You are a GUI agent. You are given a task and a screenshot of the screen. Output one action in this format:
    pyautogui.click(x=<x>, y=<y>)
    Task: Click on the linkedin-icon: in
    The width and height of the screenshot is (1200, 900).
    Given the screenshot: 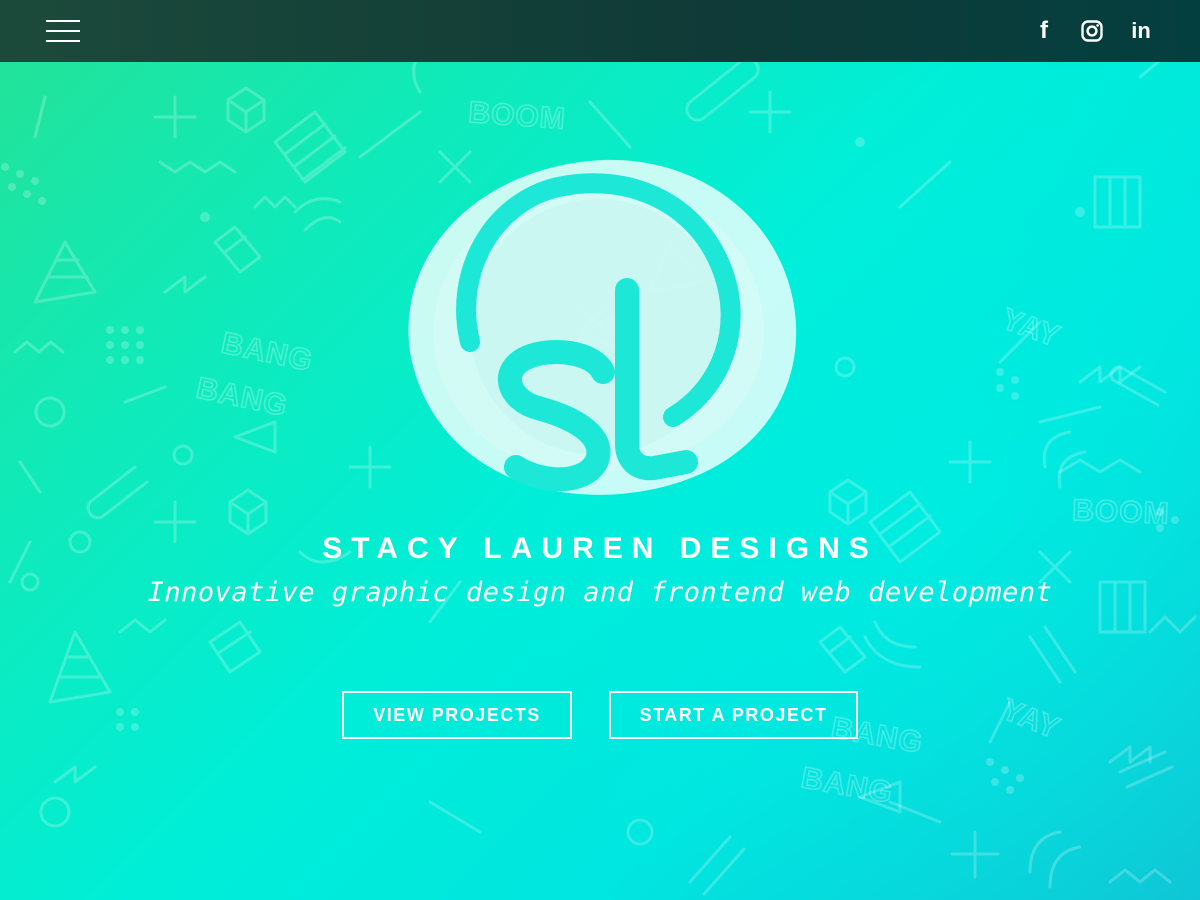 What is the action you would take?
    pyautogui.click(x=1141, y=30)
    